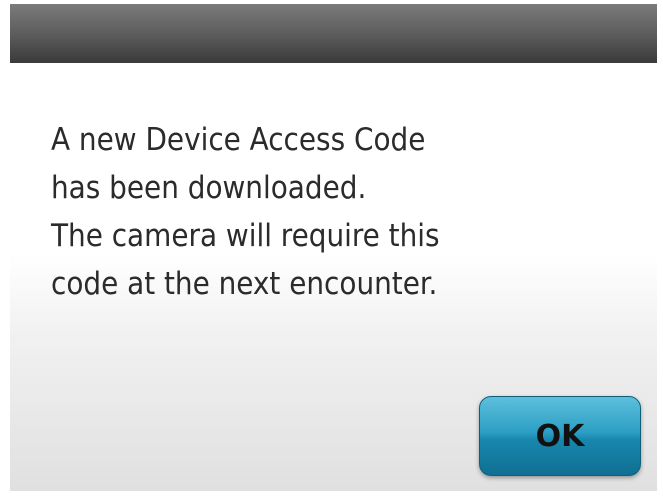 The image size is (663, 497). Describe the element at coordinates (244, 284) in the screenshot. I see `message-line: code at the next encounter.` at that location.